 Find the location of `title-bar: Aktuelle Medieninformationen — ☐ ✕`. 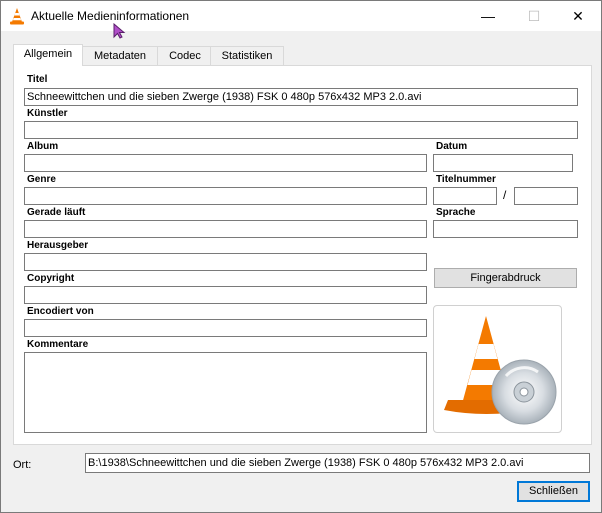

title-bar: Aktuelle Medieninformationen — ☐ ✕ is located at coordinates (301, 16).